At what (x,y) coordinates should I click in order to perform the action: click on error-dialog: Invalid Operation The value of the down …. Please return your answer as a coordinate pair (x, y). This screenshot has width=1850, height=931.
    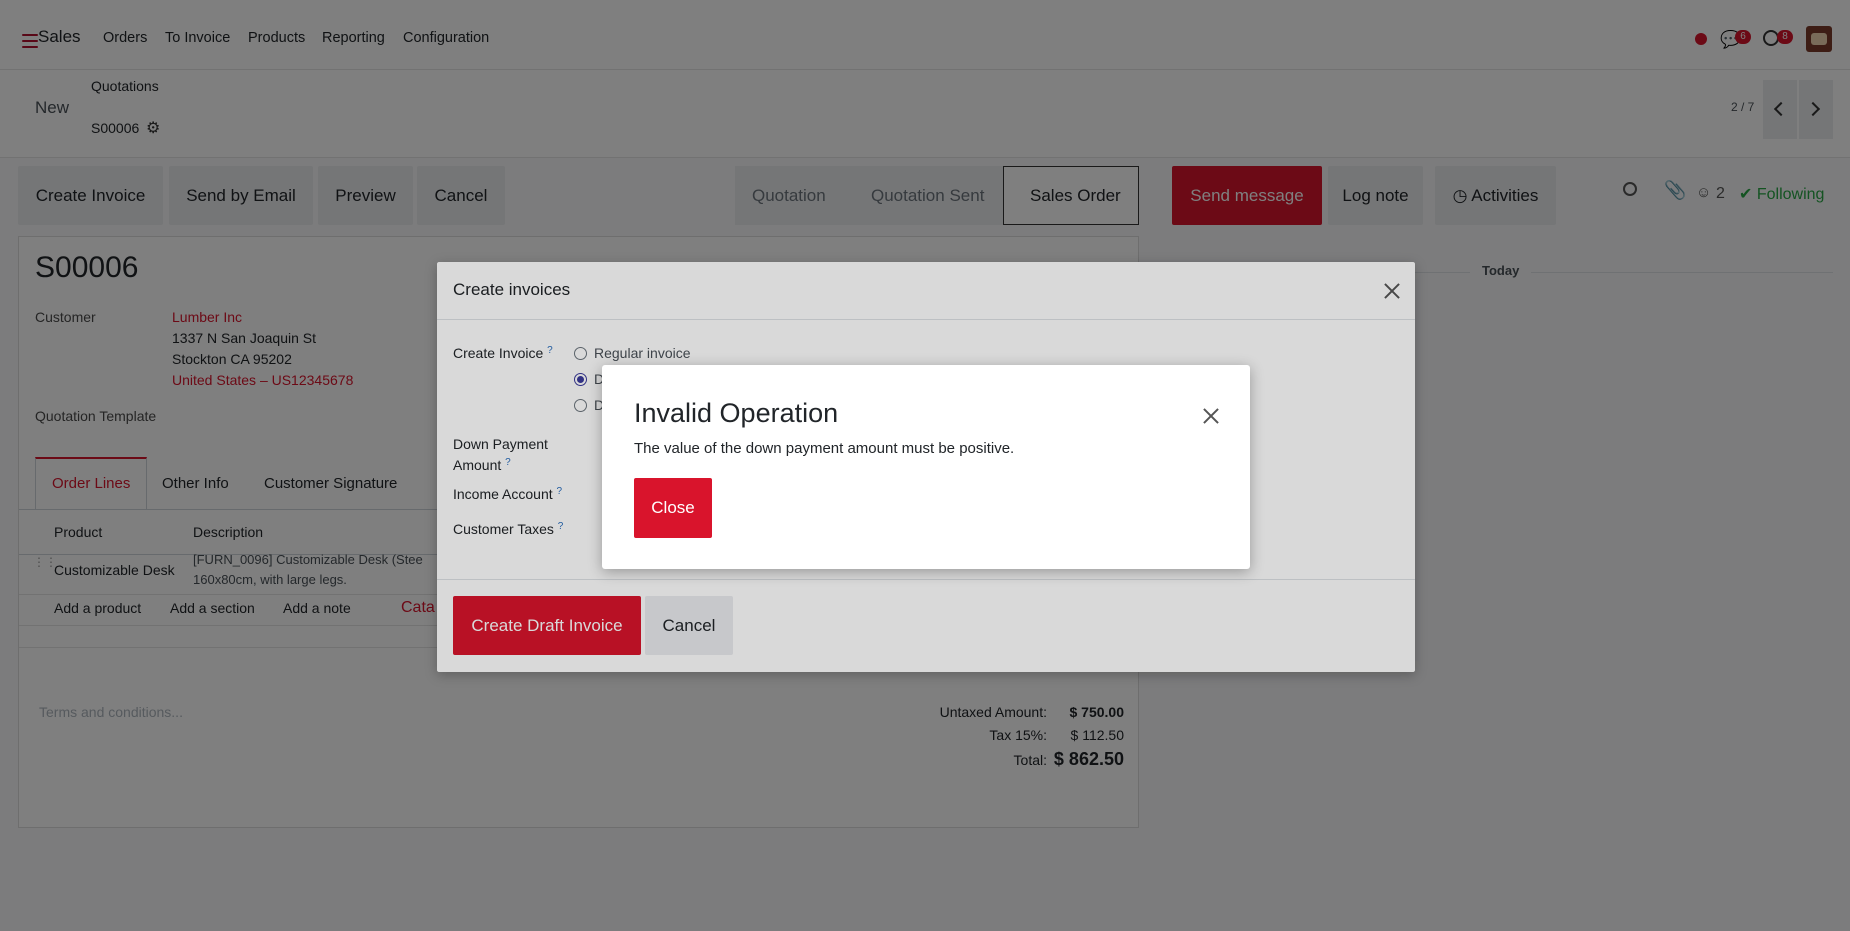
    Looking at the image, I should click on (926, 467).